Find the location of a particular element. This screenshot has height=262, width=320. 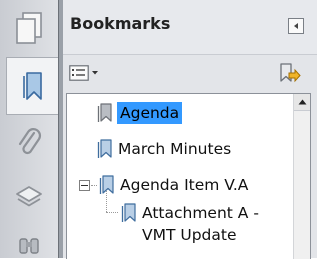

bookmark-item-attachment-a: Attachment A - VMT Update is located at coordinates (189, 224).